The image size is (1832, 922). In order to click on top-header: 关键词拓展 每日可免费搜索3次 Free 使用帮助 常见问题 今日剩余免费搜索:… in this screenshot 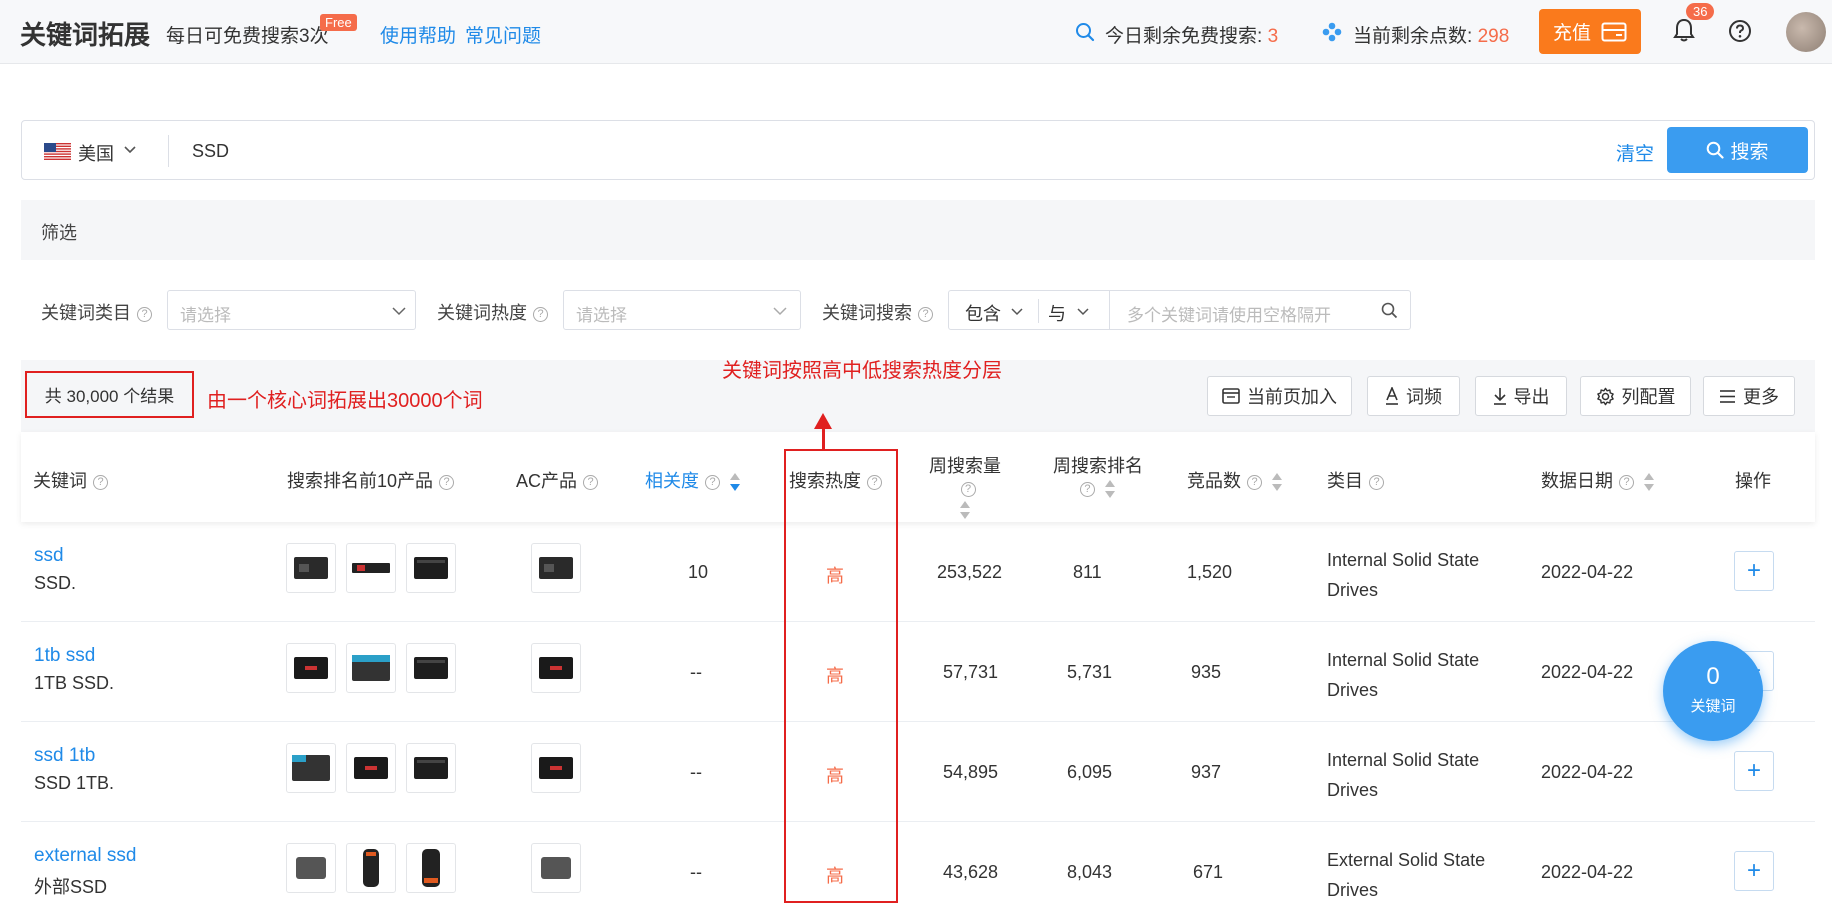, I will do `click(916, 32)`.